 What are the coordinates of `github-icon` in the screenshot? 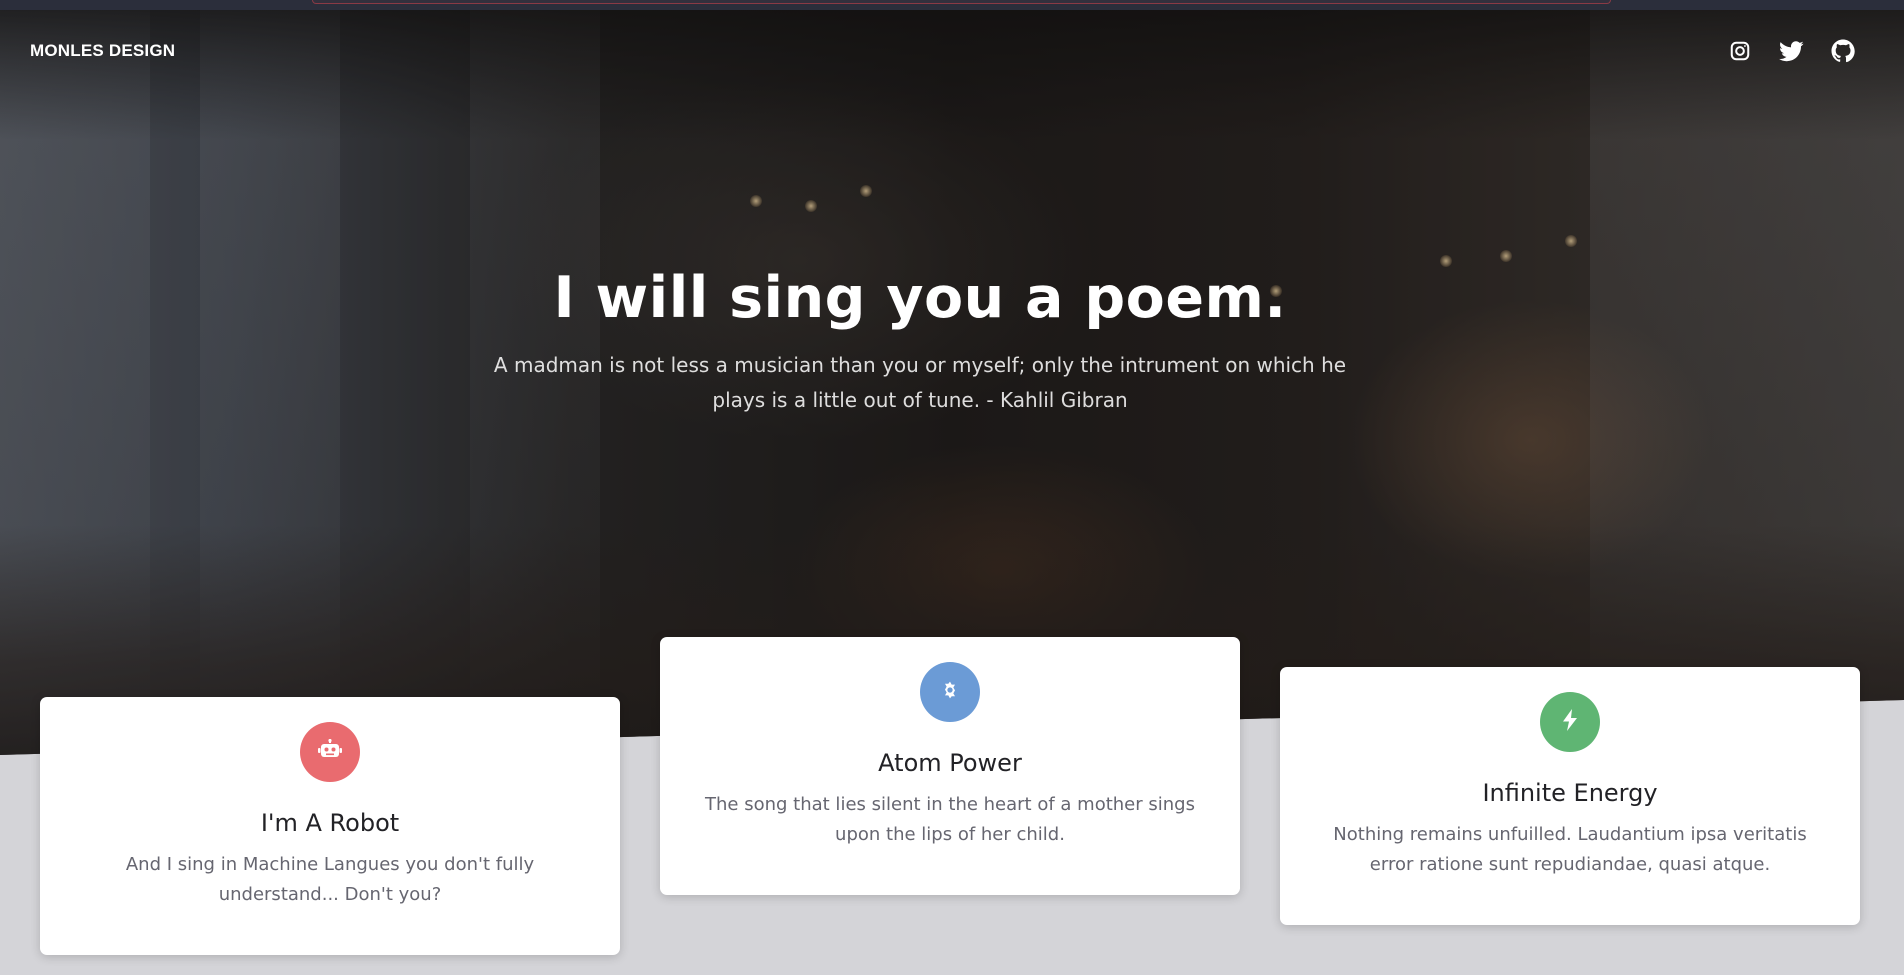 It's located at (1843, 53).